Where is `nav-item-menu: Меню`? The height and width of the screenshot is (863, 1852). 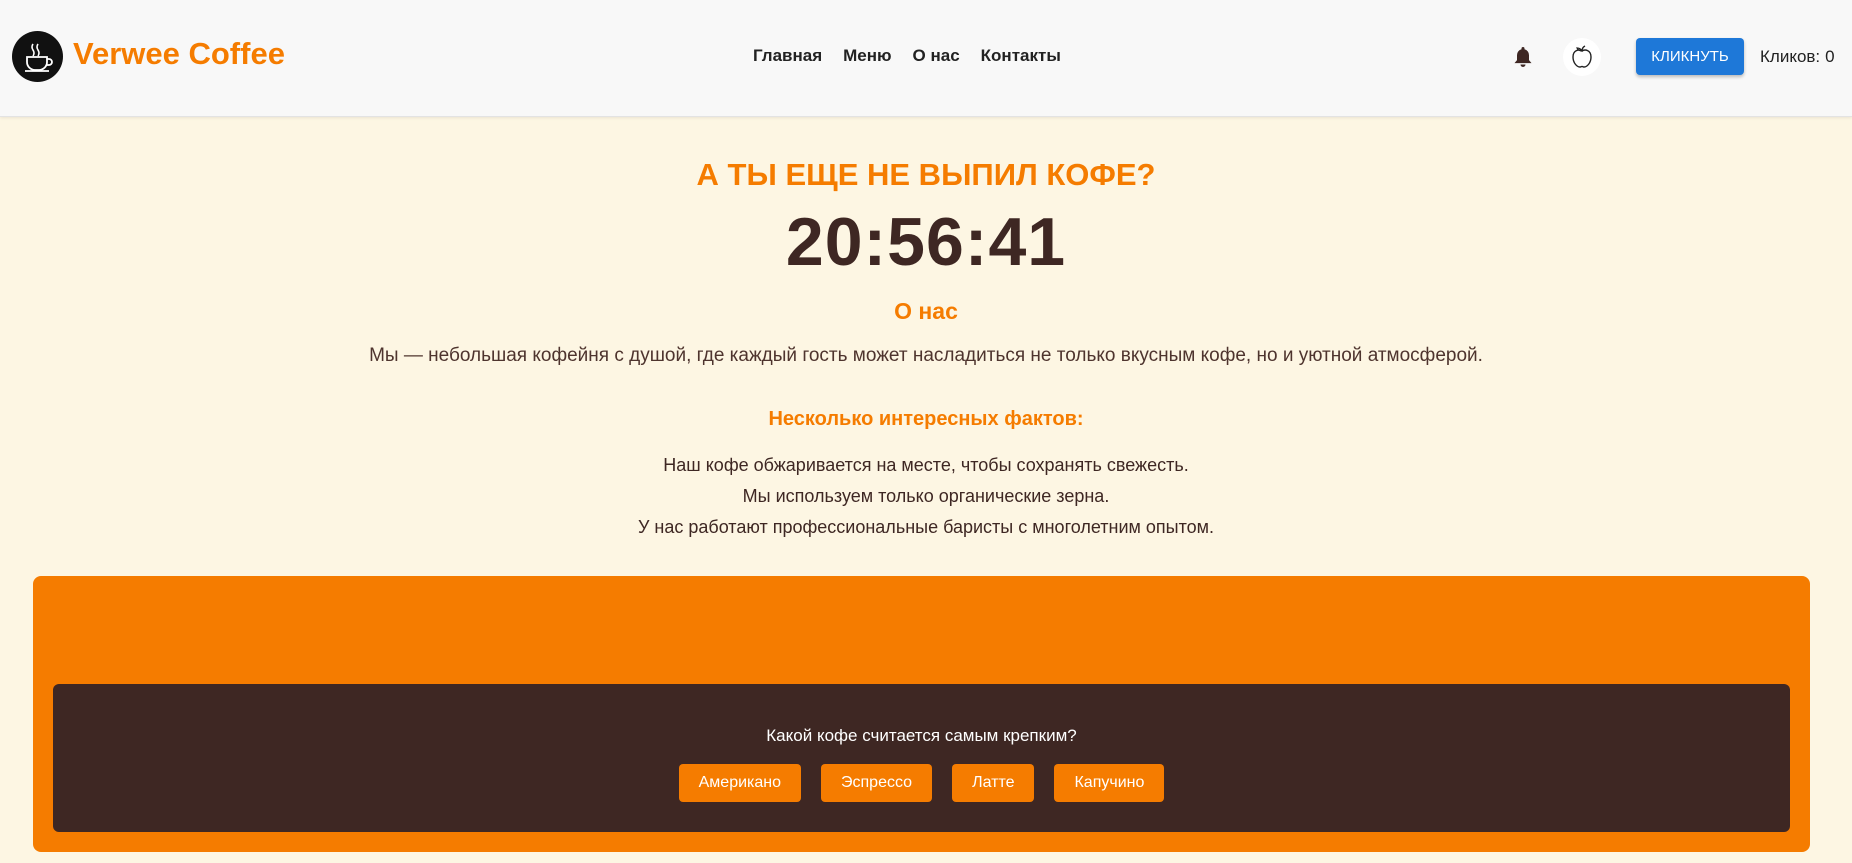
nav-item-menu: Меню is located at coordinates (867, 56).